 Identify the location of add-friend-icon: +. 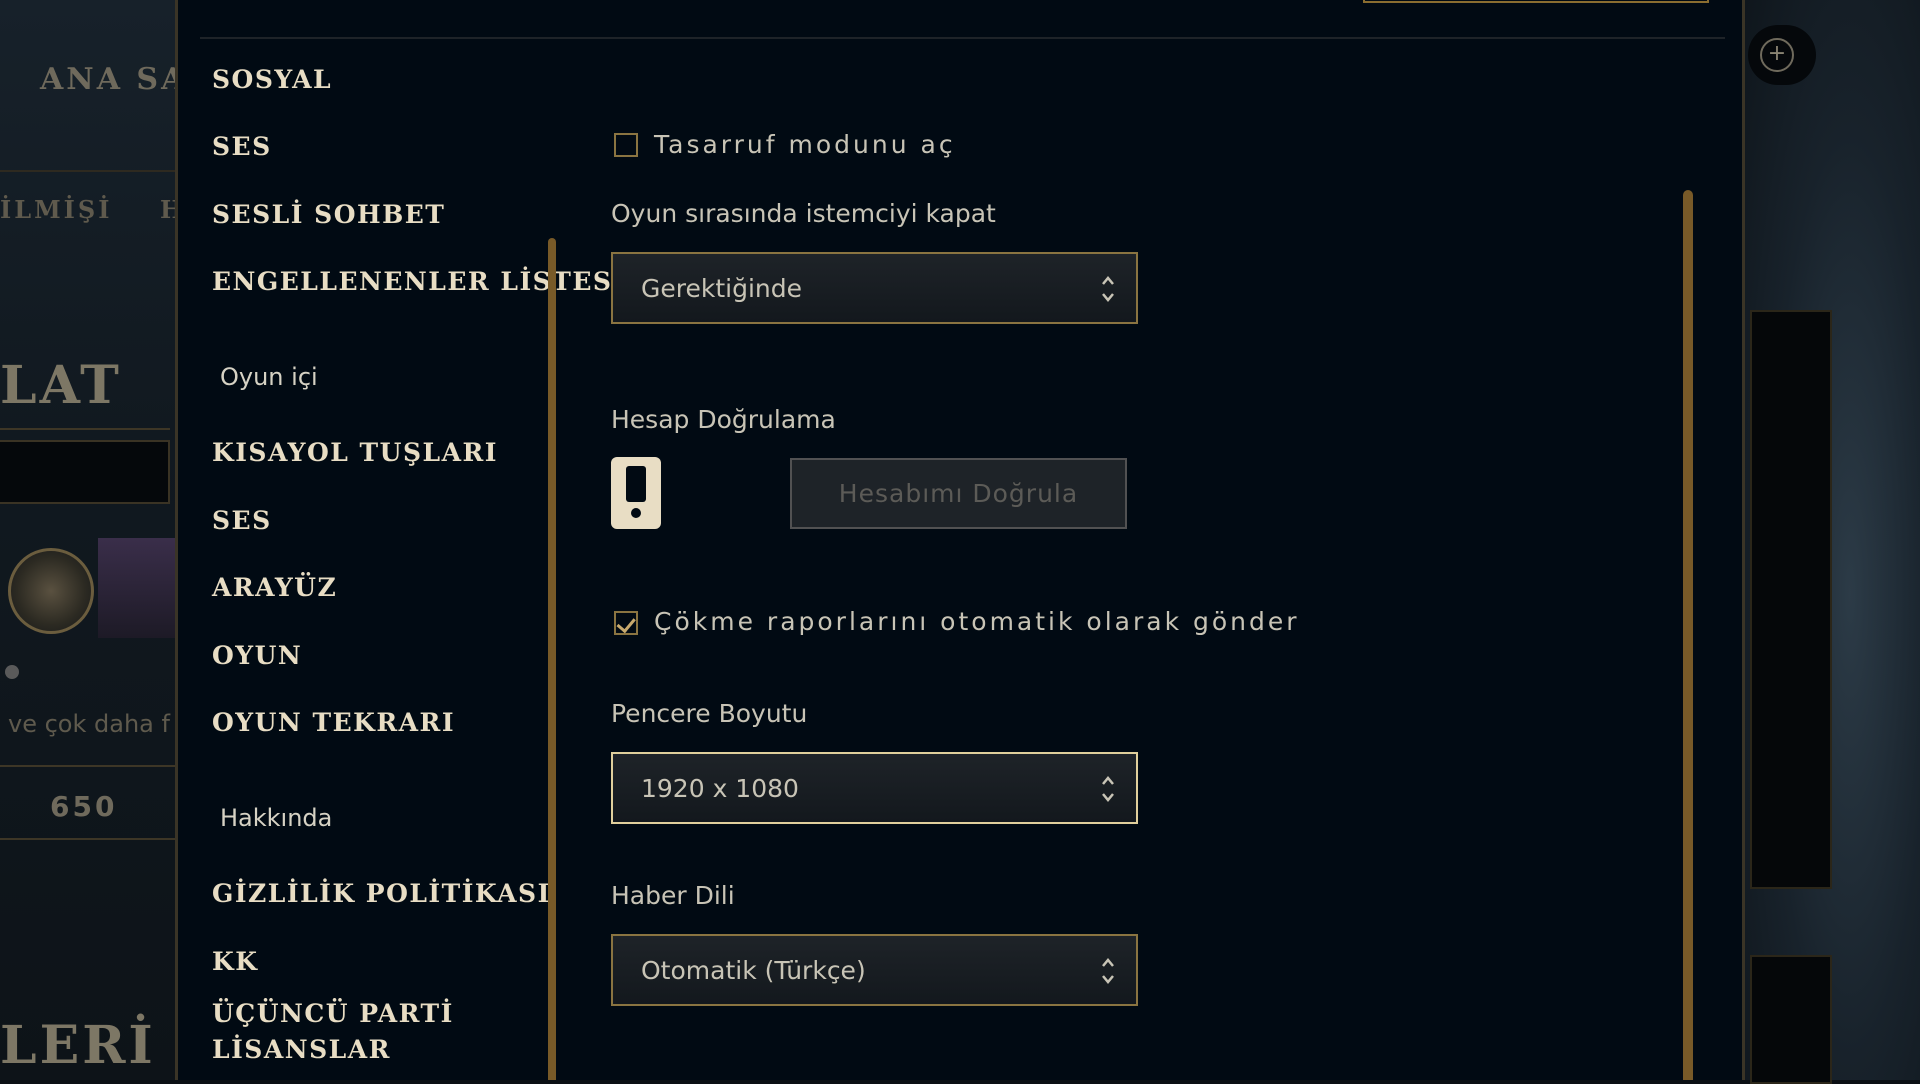
(1777, 55).